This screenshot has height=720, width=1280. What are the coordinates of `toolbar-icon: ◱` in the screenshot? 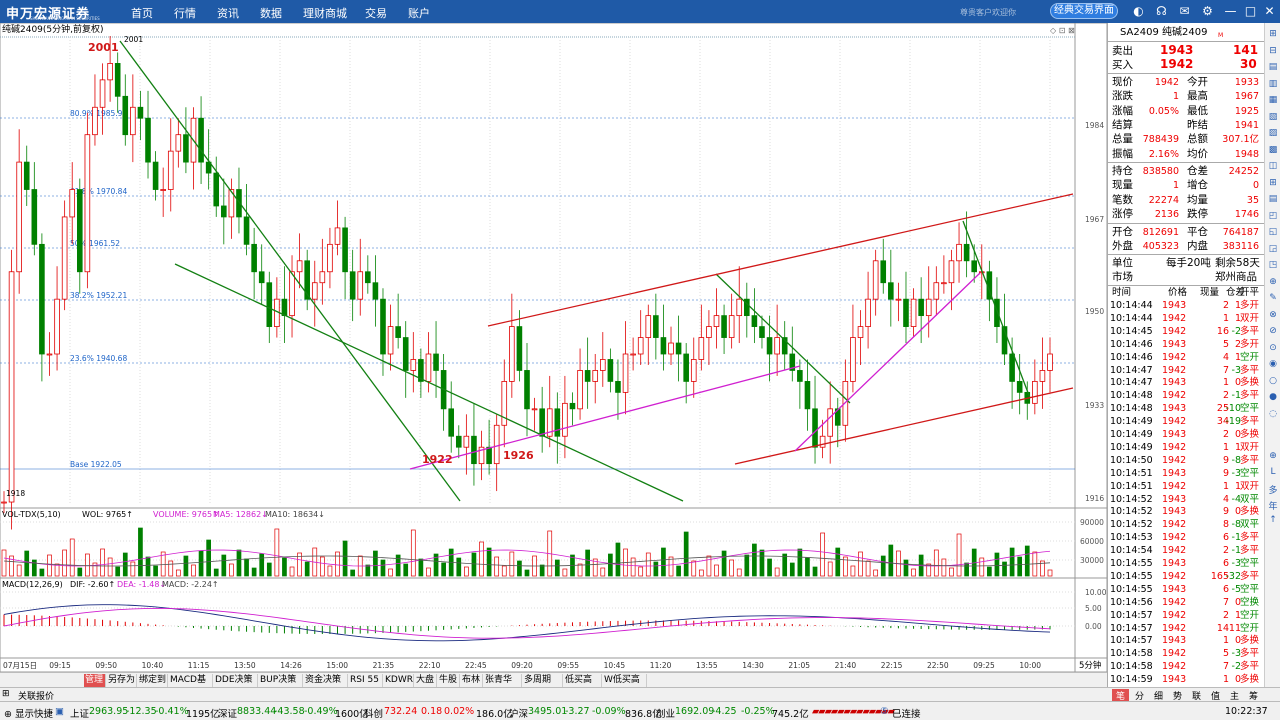 It's located at (1273, 233).